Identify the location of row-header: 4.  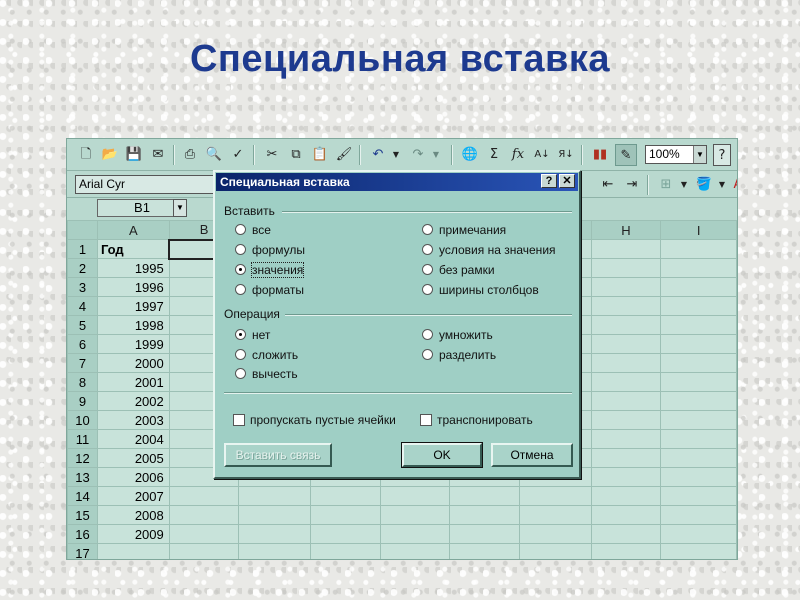
(82, 306).